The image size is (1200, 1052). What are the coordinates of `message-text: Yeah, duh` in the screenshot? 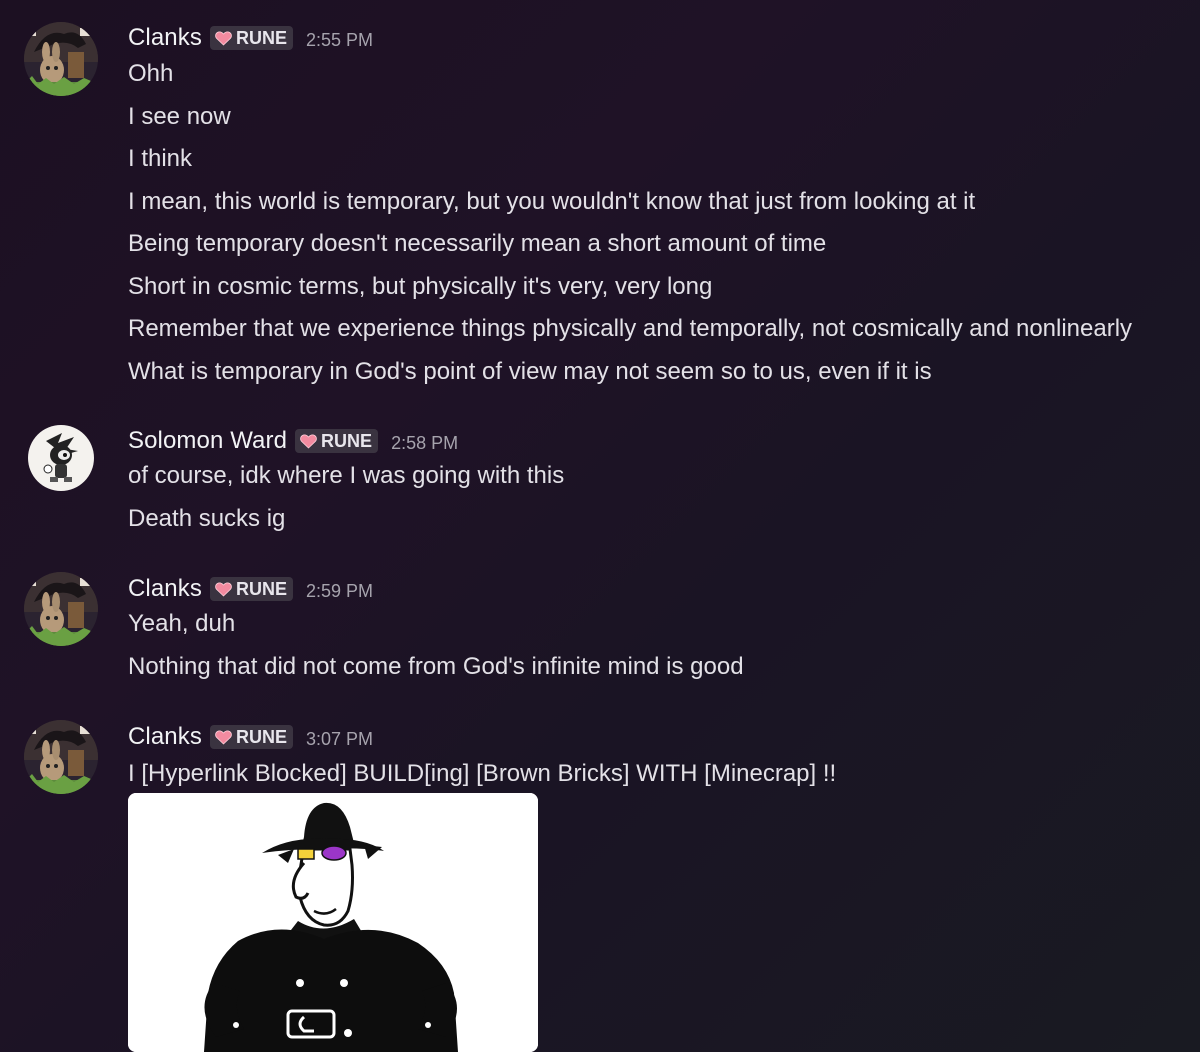 It's located at (182, 623).